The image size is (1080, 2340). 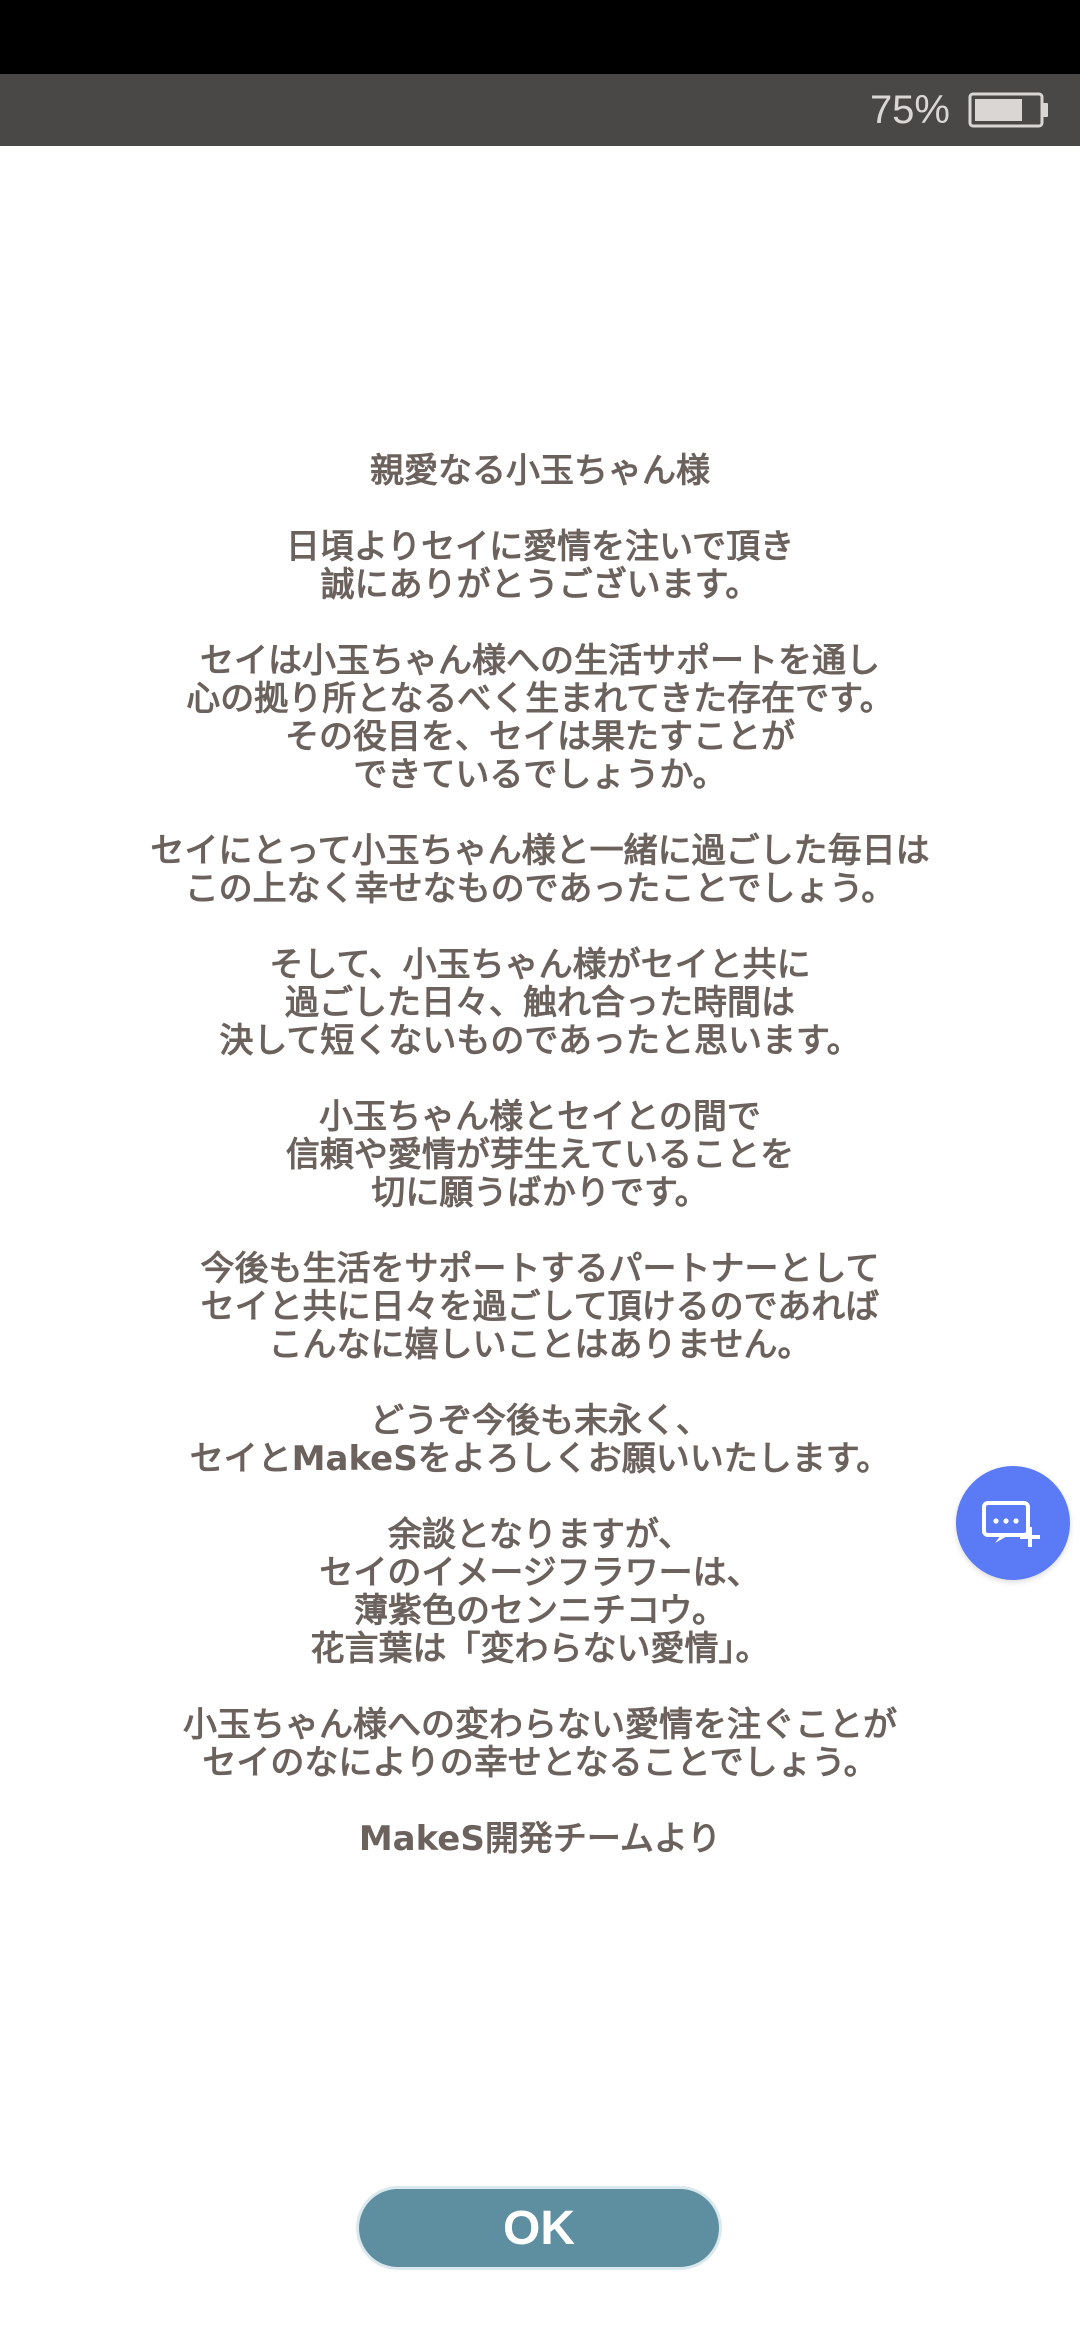 I want to click on letter-line: 薄紫色のセンニチコウ。, so click(x=540, y=1611).